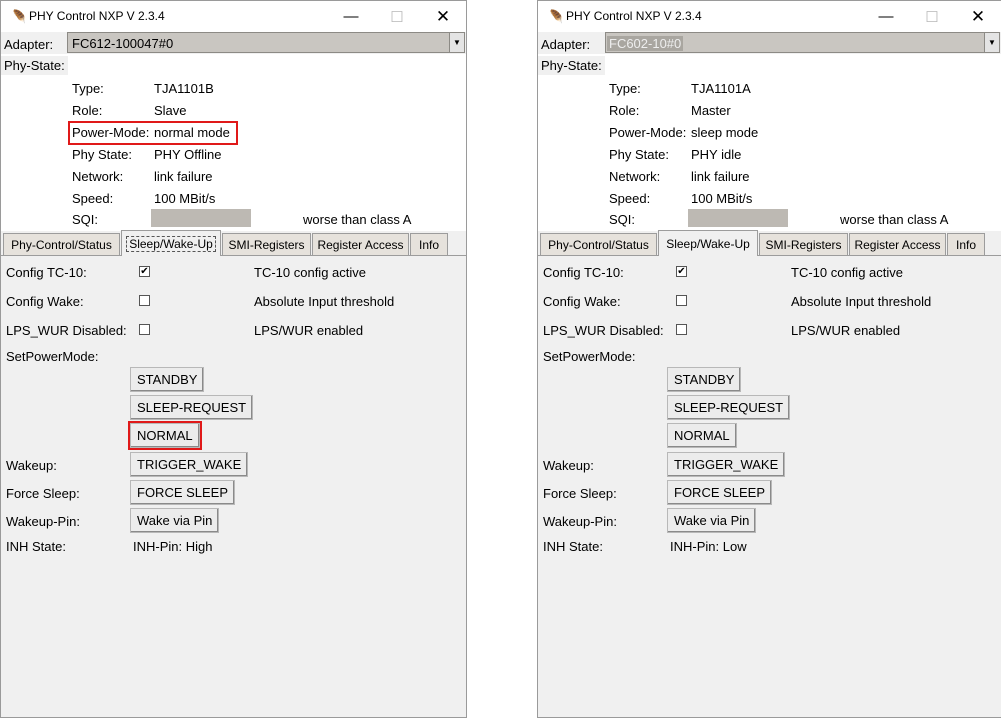 This screenshot has height=718, width=1001. Describe the element at coordinates (266, 42) in the screenshot. I see `adapter-select: FC612-100047#0 ▼` at that location.